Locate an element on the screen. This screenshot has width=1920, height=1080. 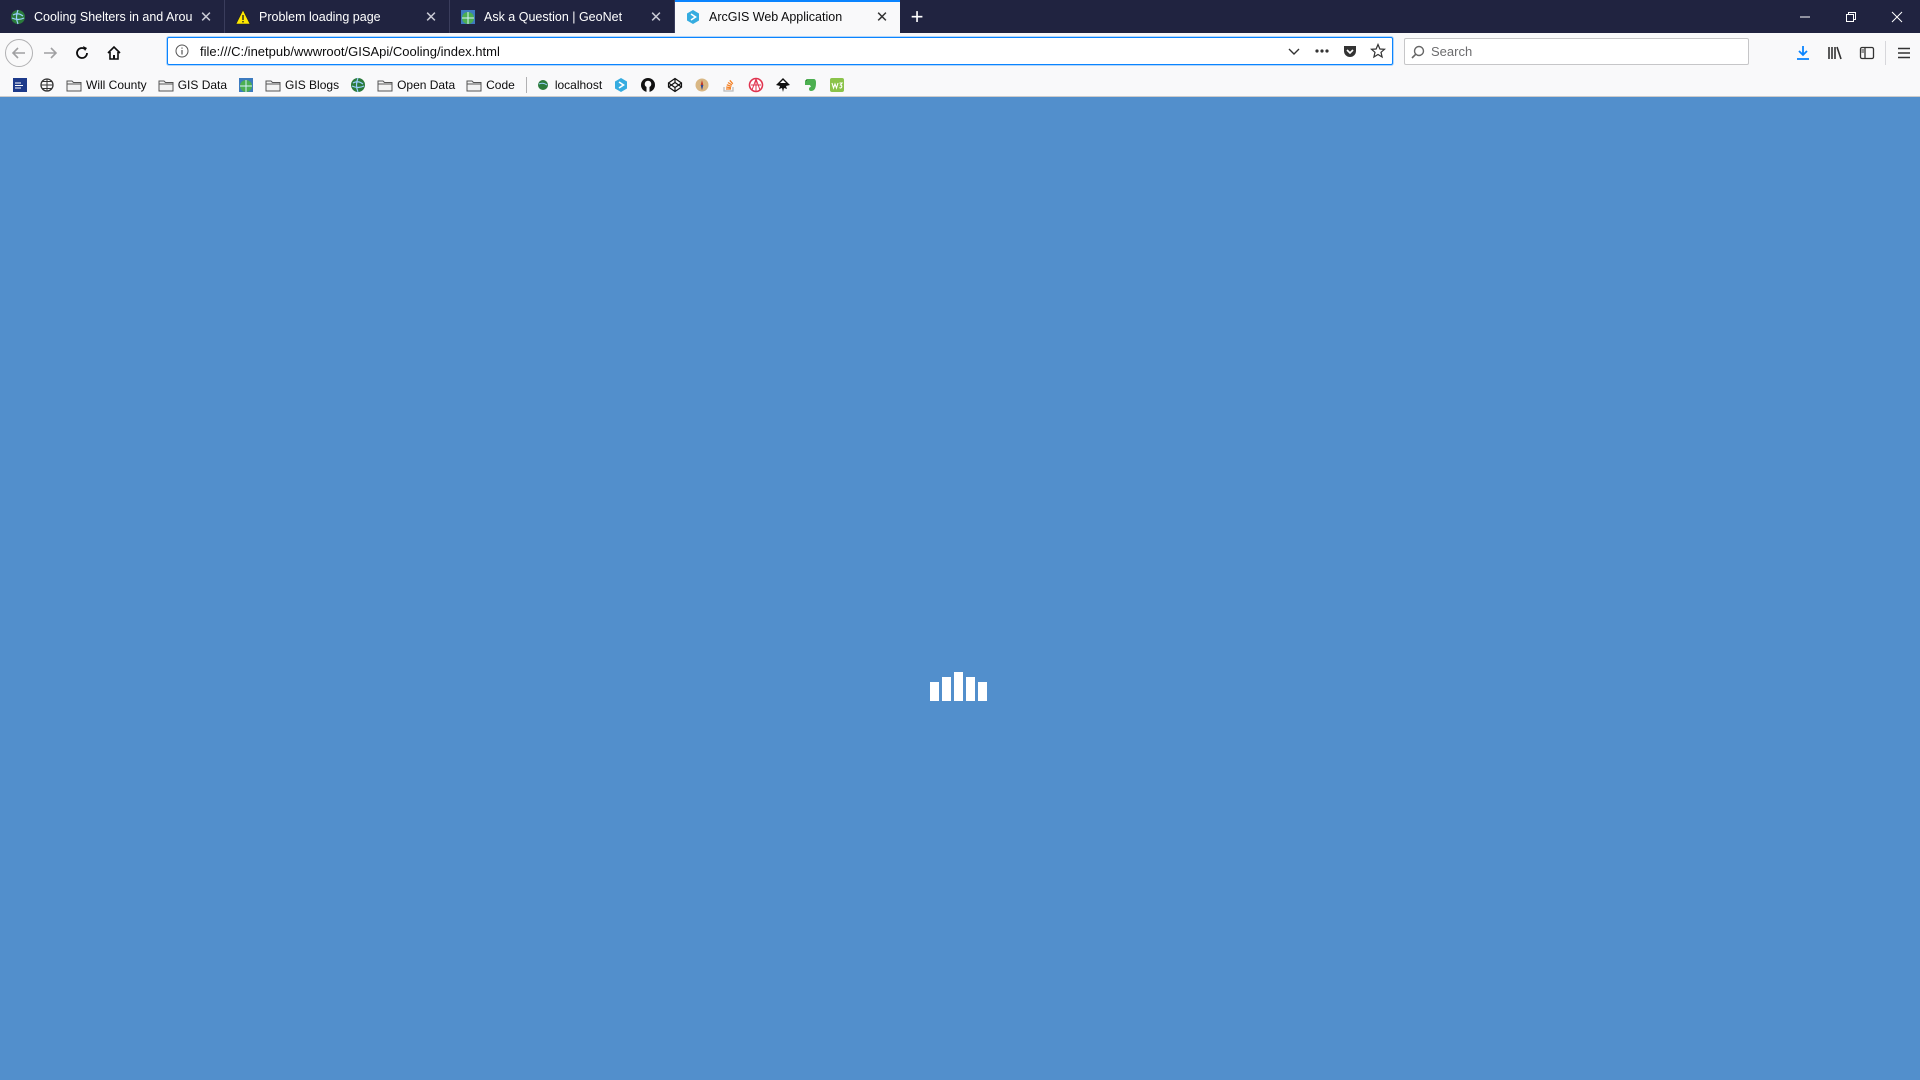
library-button is located at coordinates (1835, 53).